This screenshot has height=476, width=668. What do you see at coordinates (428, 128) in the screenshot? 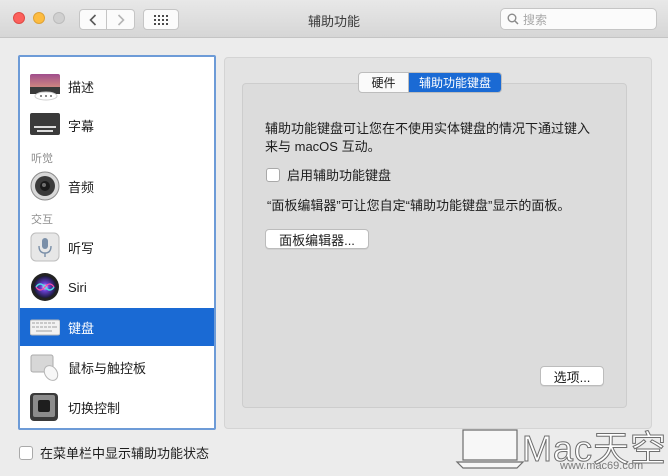
I see `description-line-1: 辅助功能键盘可让您在不使用实体键盘的情况下通过键入` at bounding box center [428, 128].